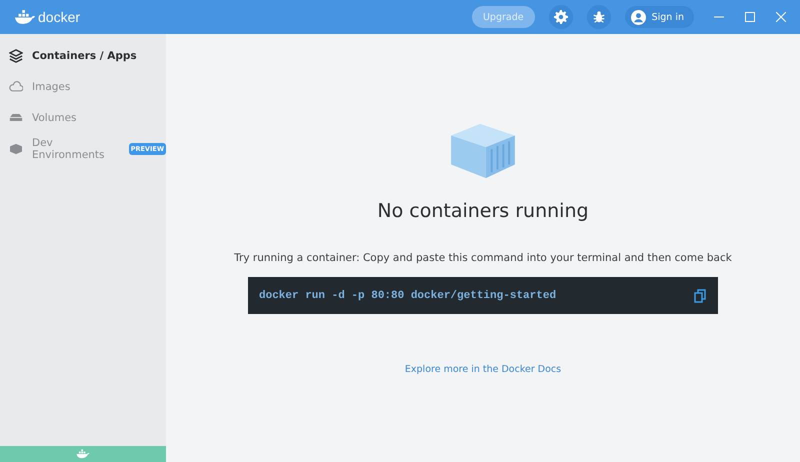 Image resolution: width=800 pixels, height=462 pixels. What do you see at coordinates (659, 17) in the screenshot?
I see `sign-in-button: Sign in` at bounding box center [659, 17].